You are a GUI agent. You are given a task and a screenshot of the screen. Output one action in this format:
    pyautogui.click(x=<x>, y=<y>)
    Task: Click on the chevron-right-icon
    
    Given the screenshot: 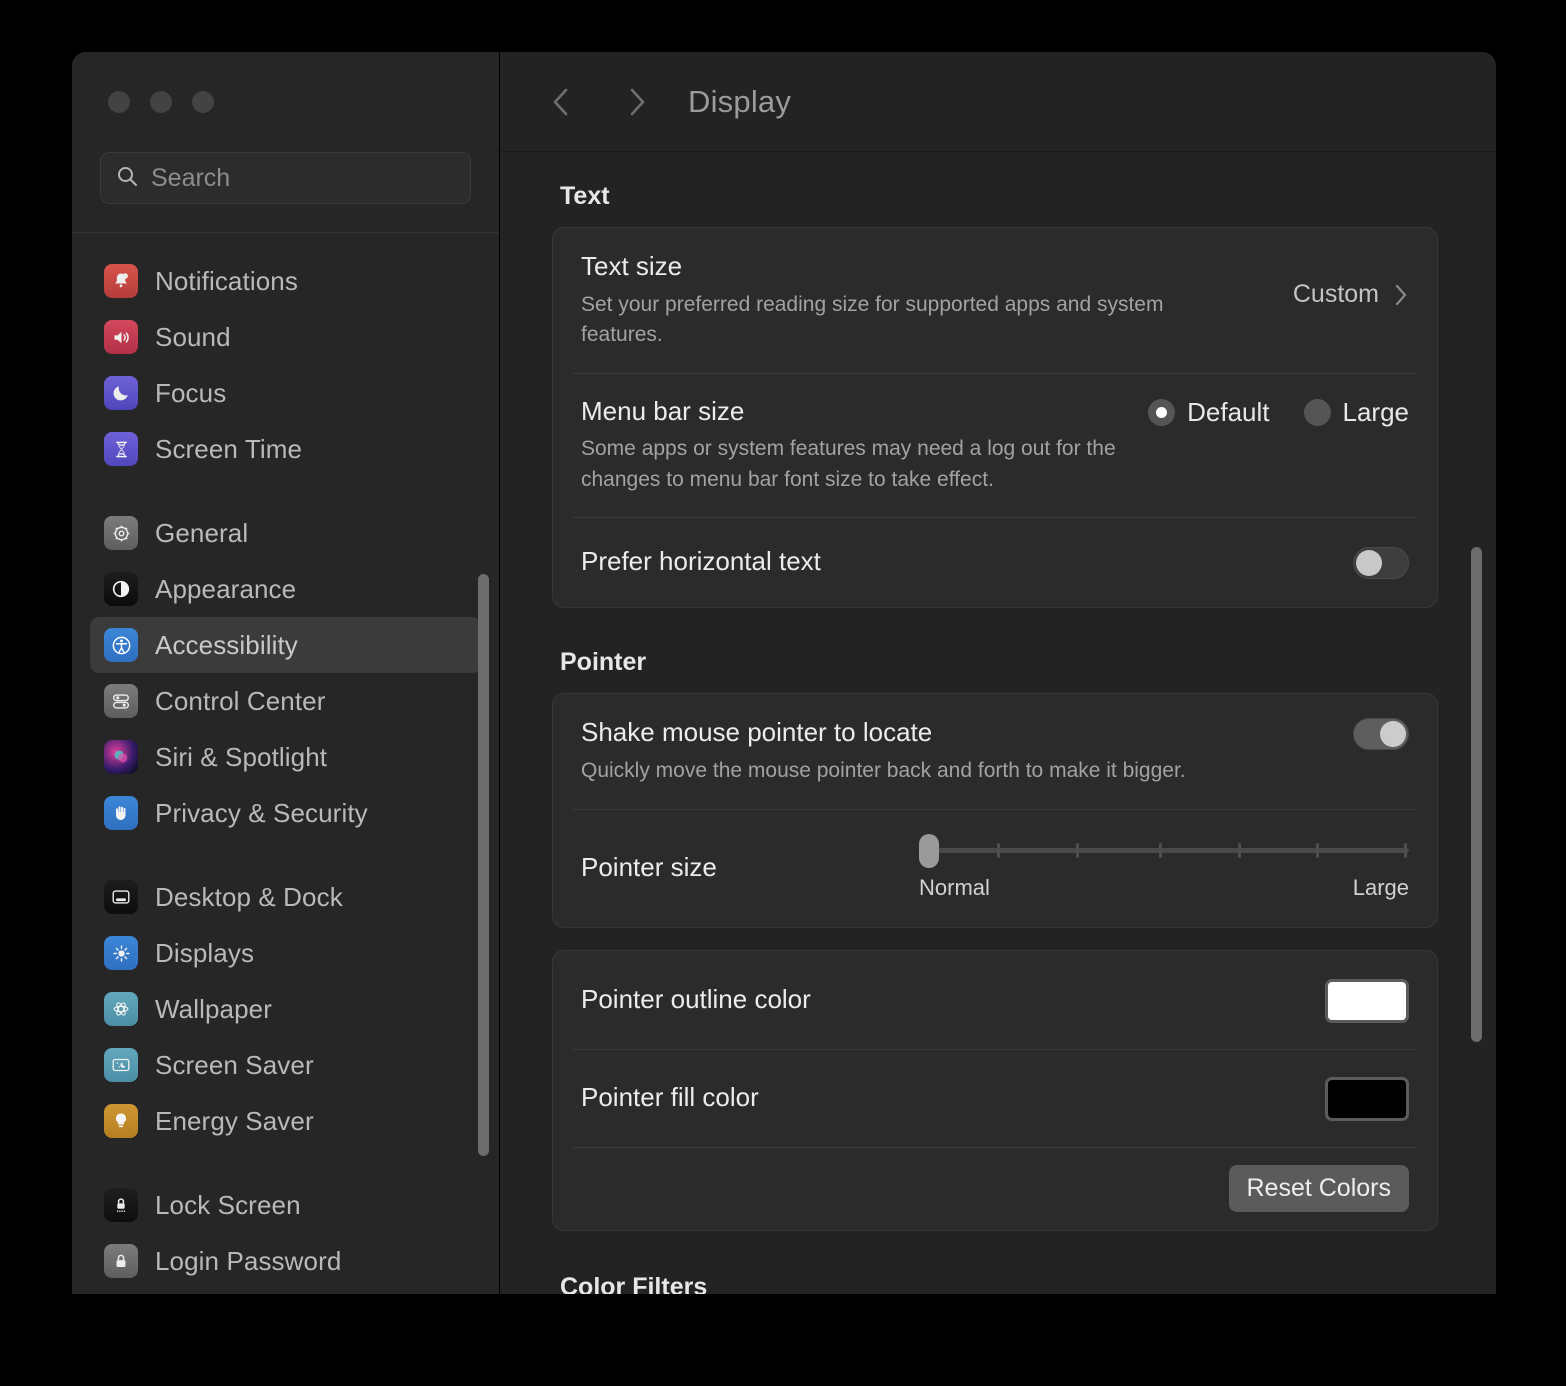 What is the action you would take?
    pyautogui.click(x=1401, y=295)
    